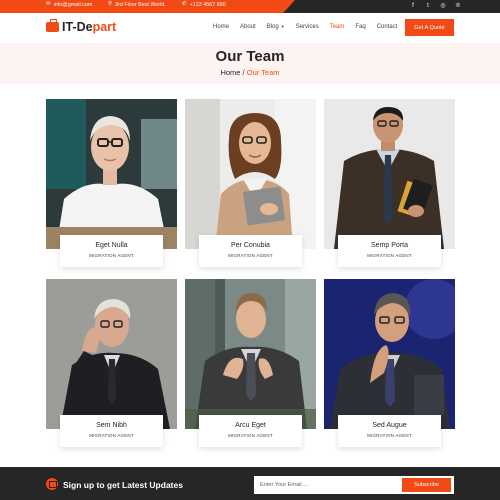  Describe the element at coordinates (123, 485) in the screenshot. I see `newsletter-heading: Sign up to get Latest Updates` at that location.